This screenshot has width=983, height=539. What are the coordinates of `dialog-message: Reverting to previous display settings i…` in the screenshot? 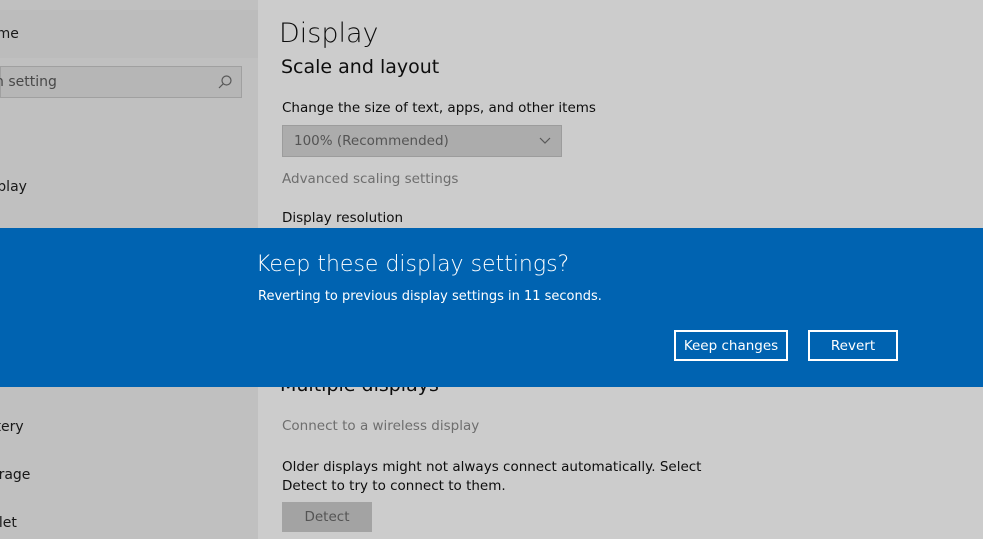 It's located at (430, 296).